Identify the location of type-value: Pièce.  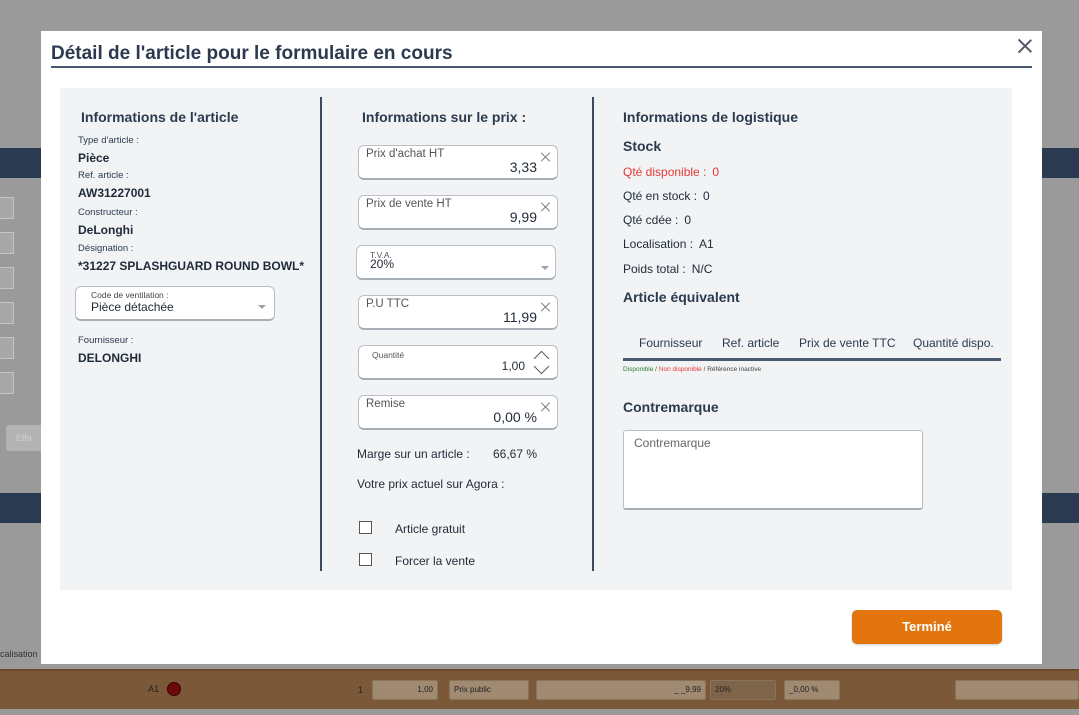
(94, 158).